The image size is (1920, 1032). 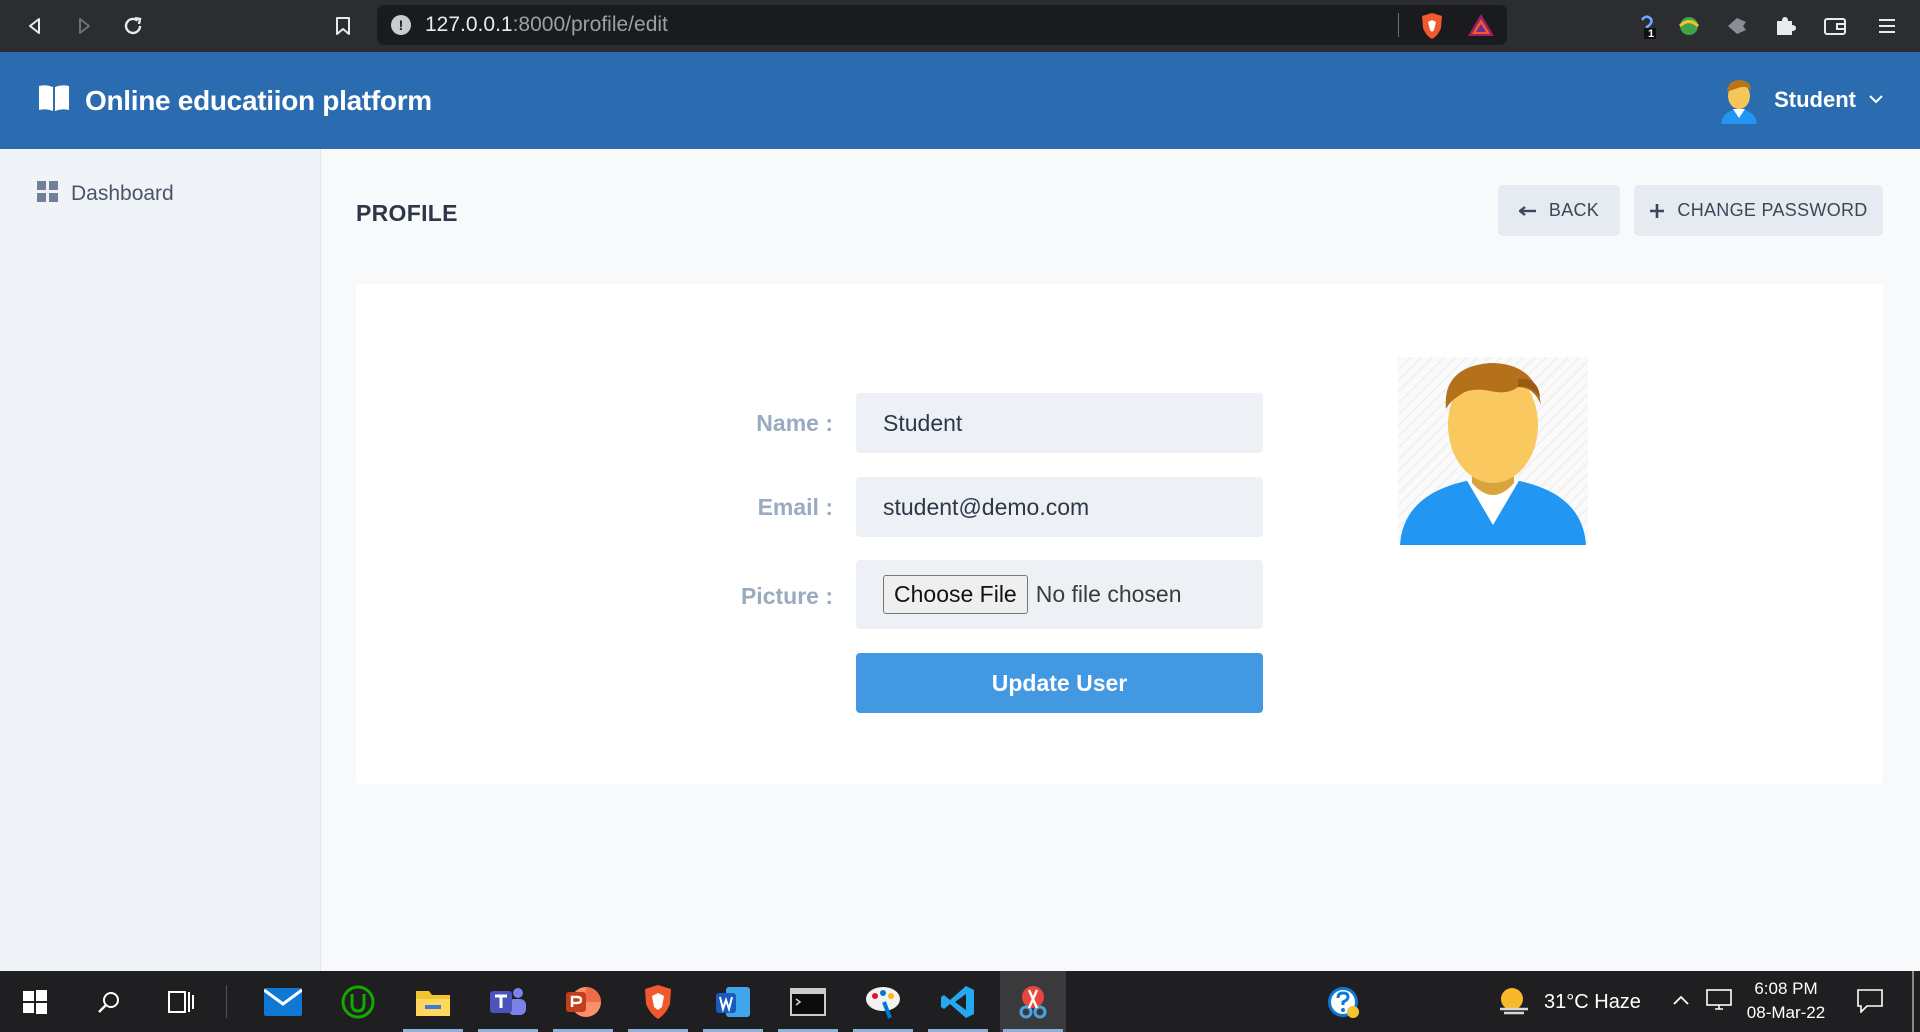 I want to click on file-status: No file chosen, so click(x=1108, y=594).